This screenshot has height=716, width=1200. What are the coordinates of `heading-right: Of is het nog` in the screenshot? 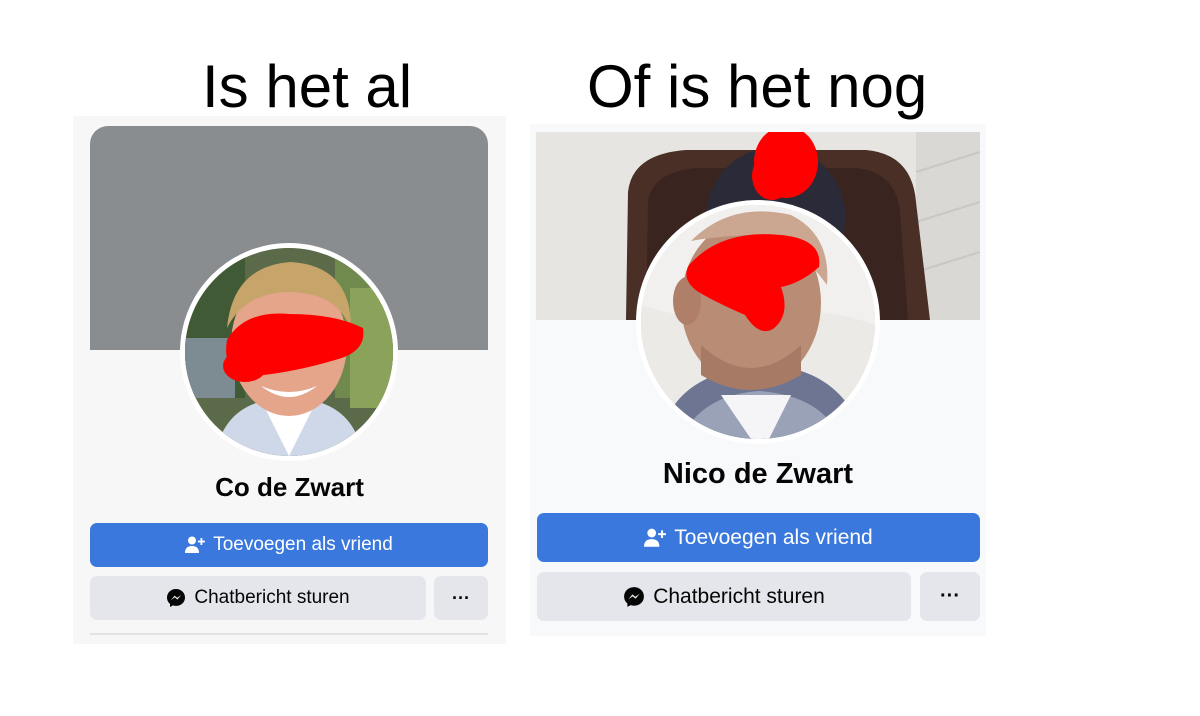 It's located at (757, 86).